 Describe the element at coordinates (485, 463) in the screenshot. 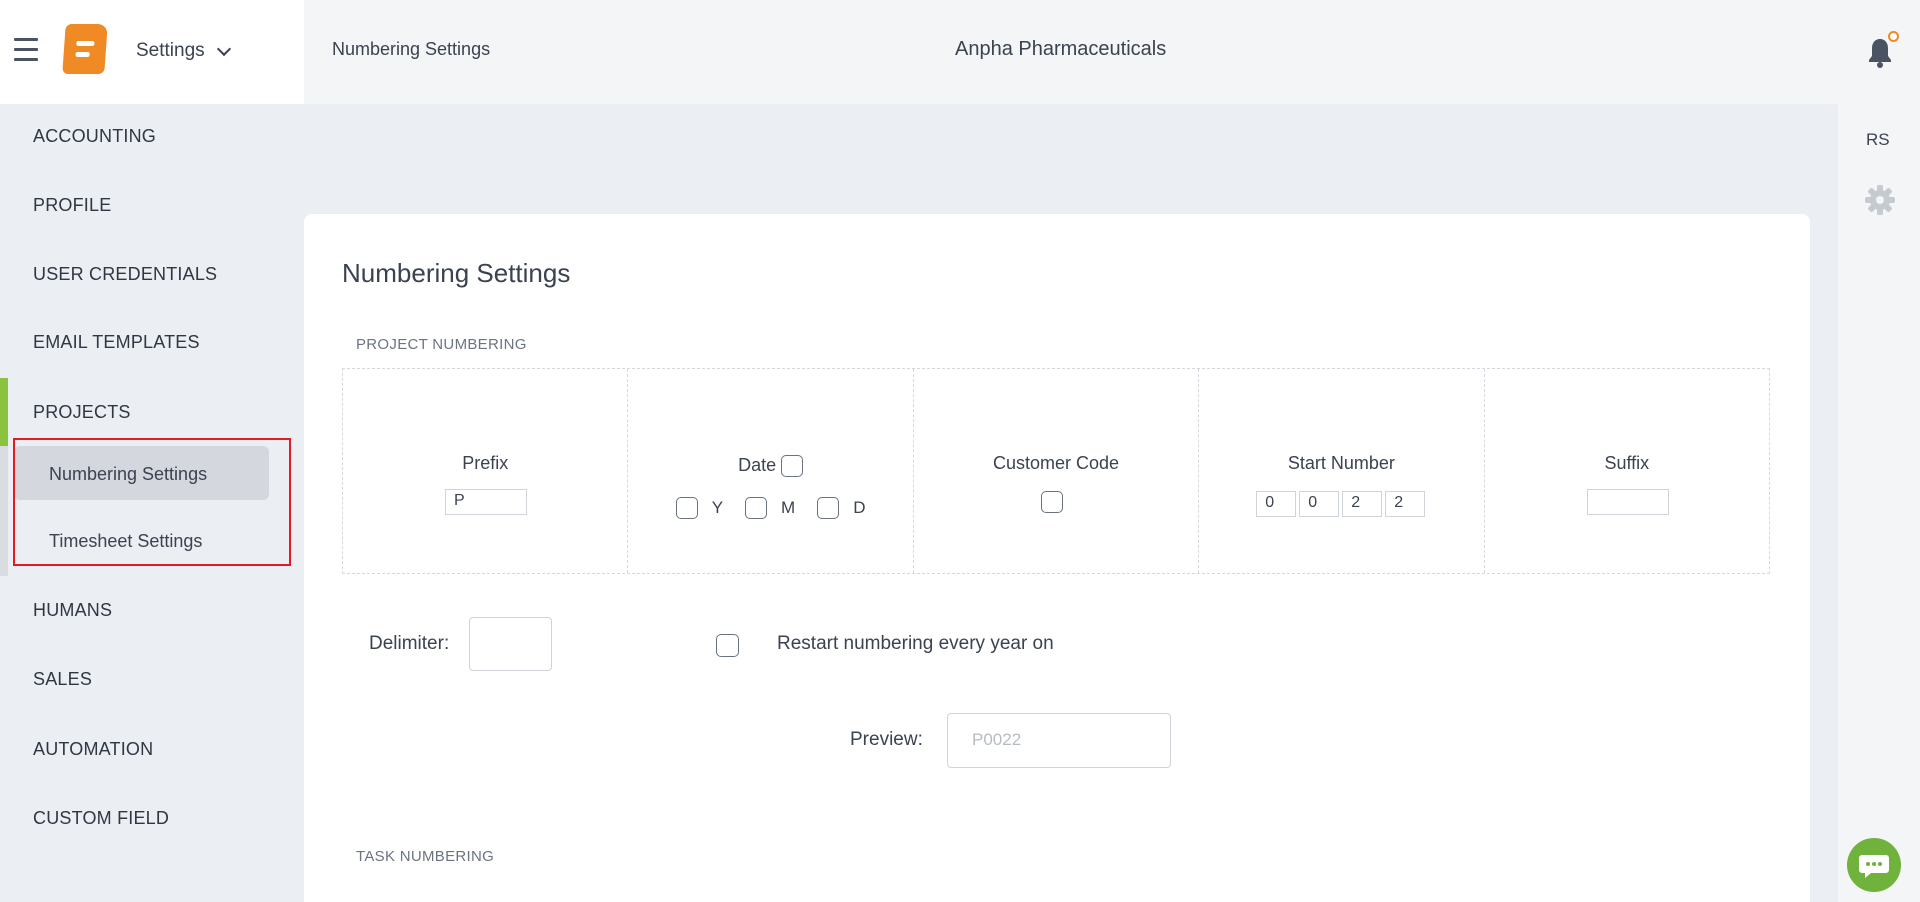

I see `prefix-label: Prefix` at that location.